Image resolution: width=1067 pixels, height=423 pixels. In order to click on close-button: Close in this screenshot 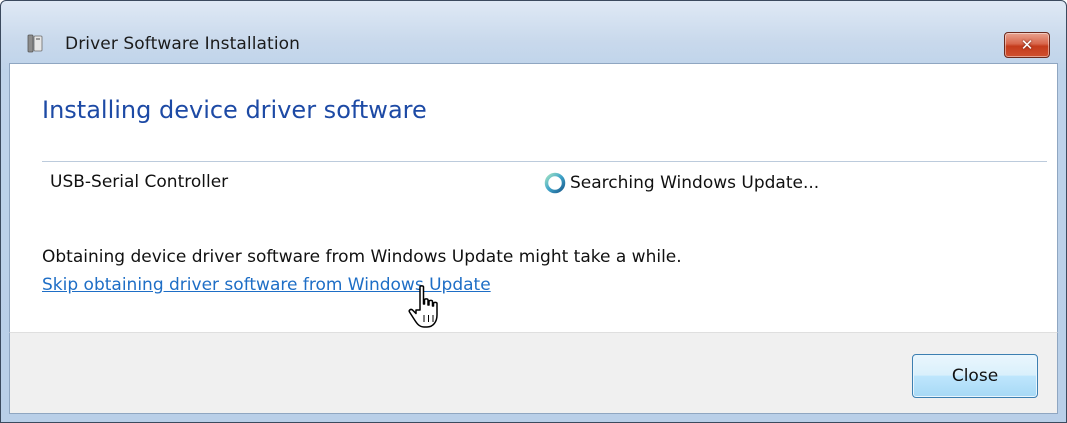, I will do `click(975, 376)`.